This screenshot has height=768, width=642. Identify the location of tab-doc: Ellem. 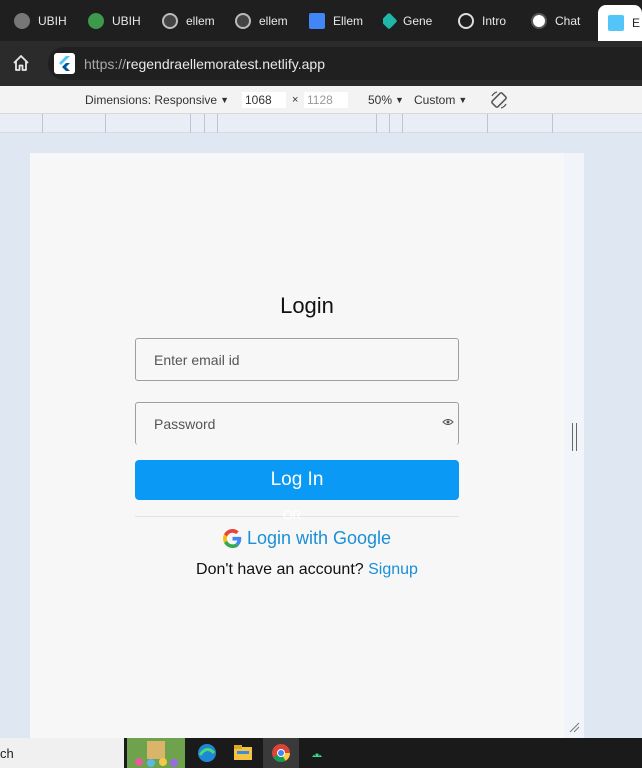
(337, 21).